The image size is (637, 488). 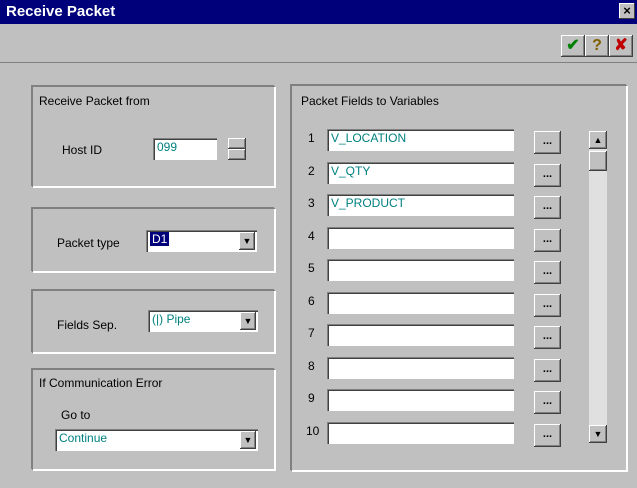 I want to click on row-number: 5, so click(x=311, y=268).